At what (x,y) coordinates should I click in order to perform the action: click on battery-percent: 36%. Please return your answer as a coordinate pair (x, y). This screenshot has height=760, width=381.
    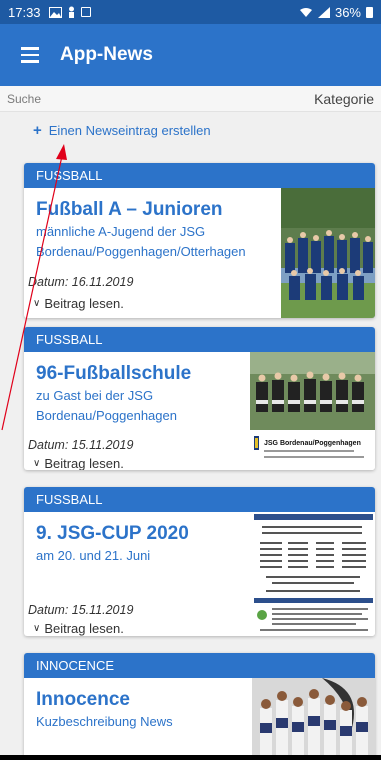
    Looking at the image, I should click on (347, 12).